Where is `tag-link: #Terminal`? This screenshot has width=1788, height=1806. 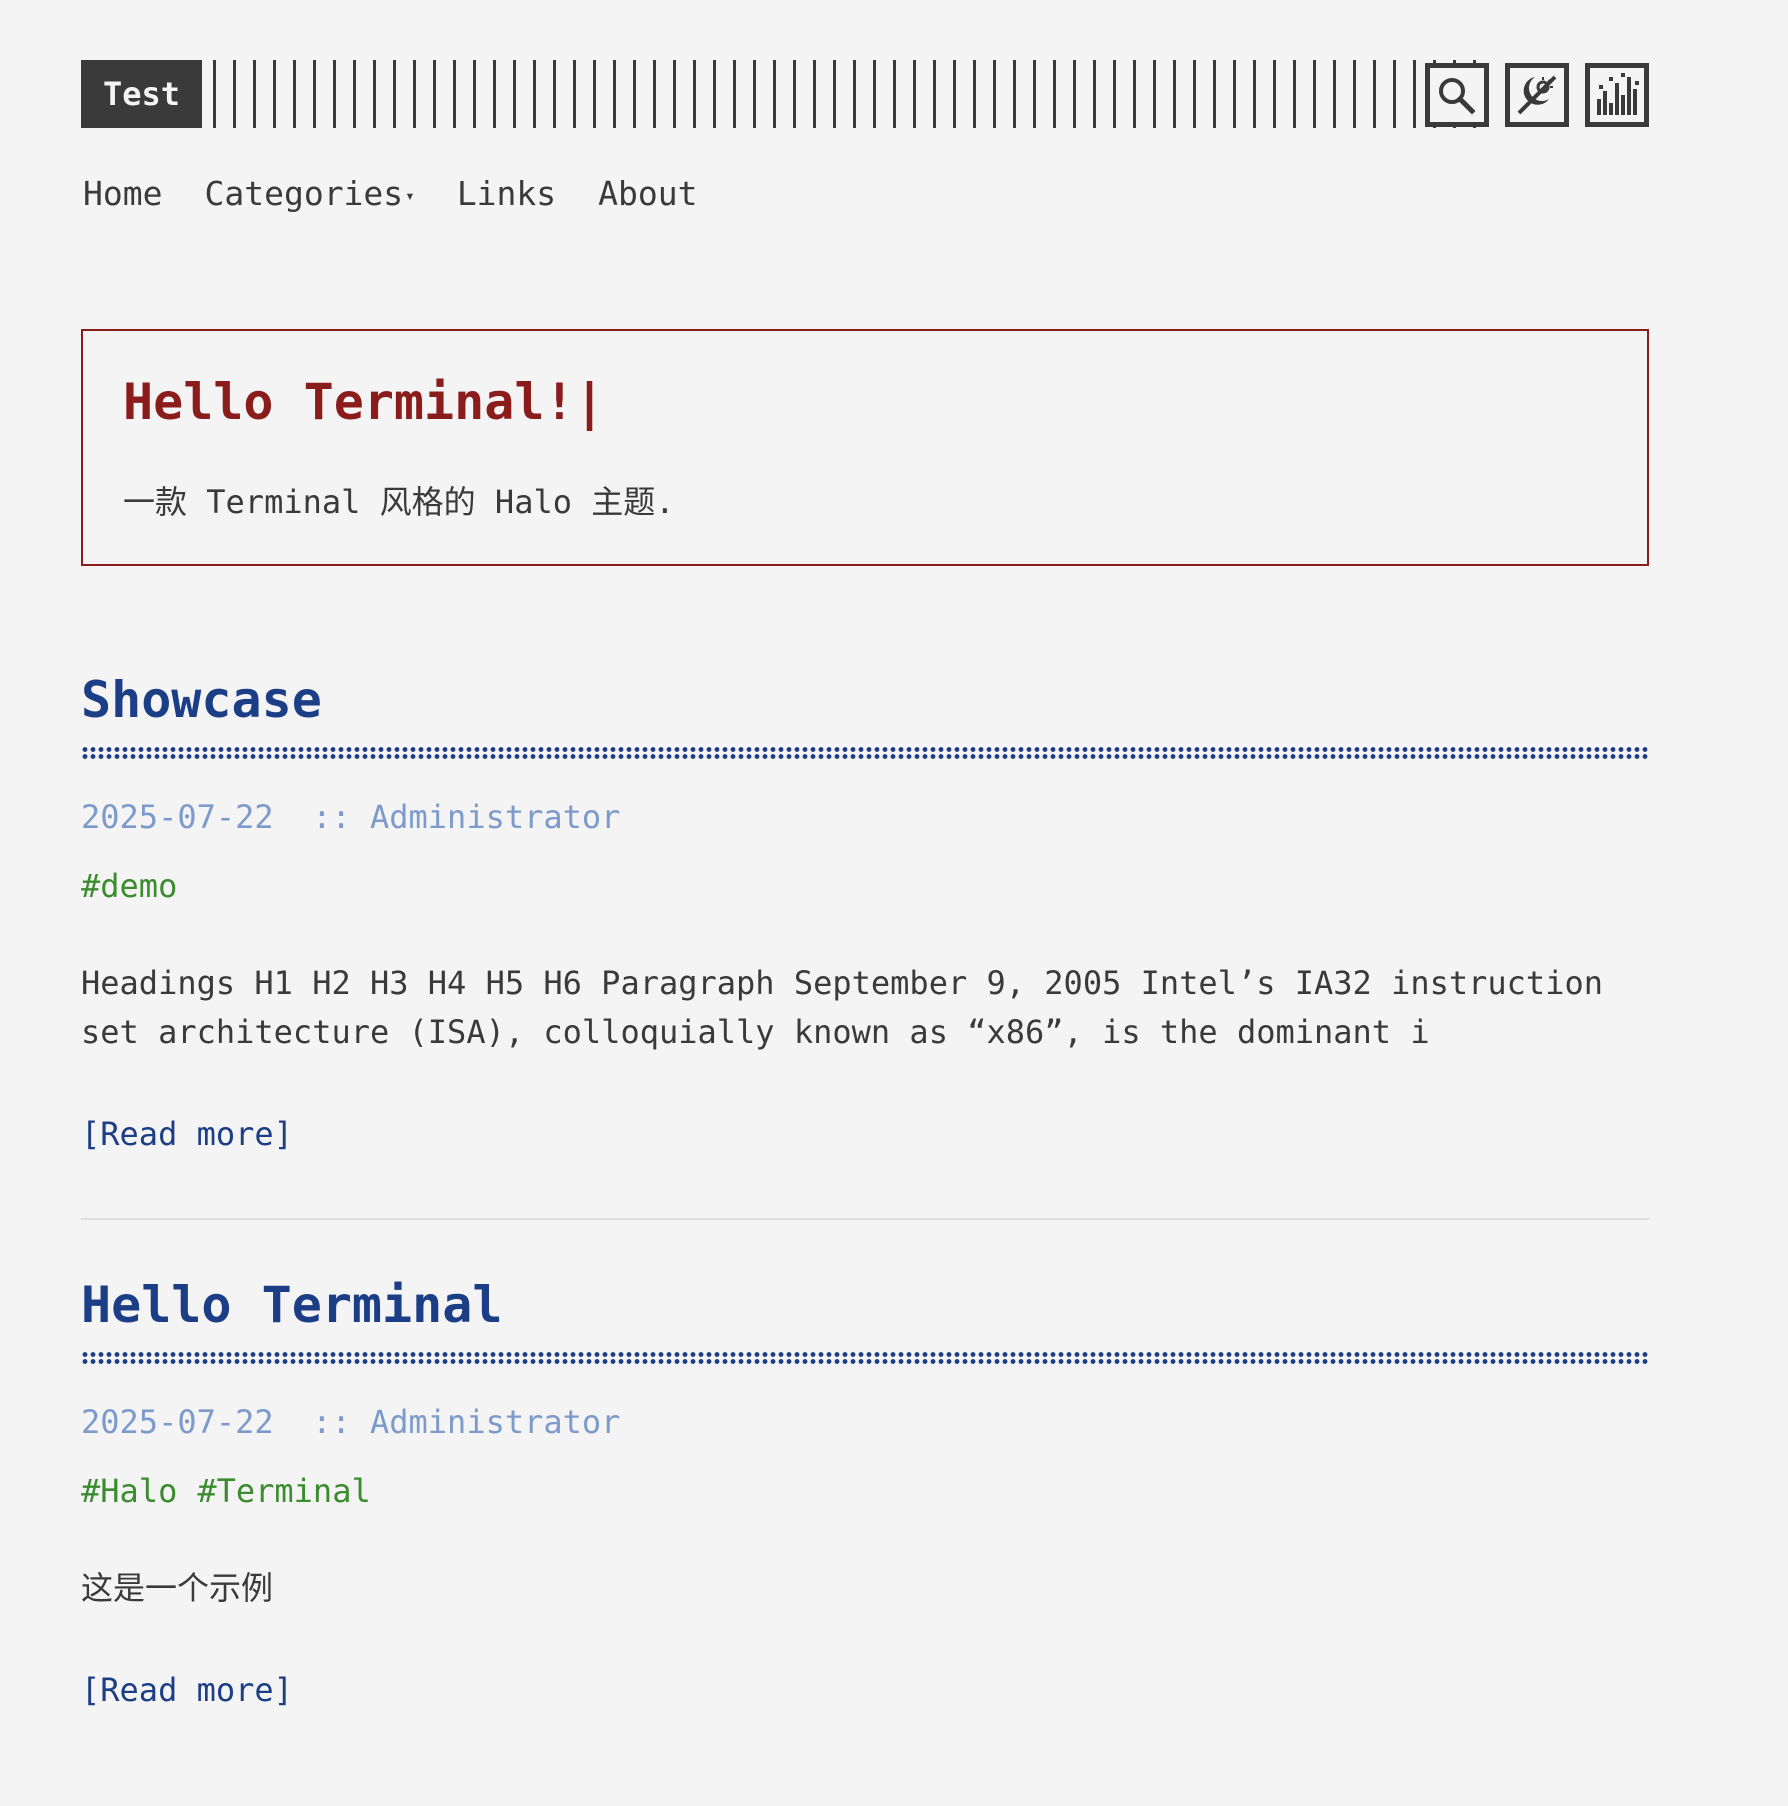
tag-link: #Terminal is located at coordinates (283, 1491).